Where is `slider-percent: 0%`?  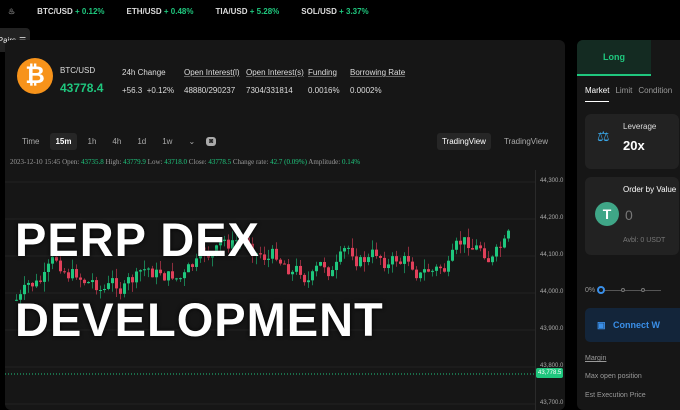
slider-percent: 0% is located at coordinates (590, 290).